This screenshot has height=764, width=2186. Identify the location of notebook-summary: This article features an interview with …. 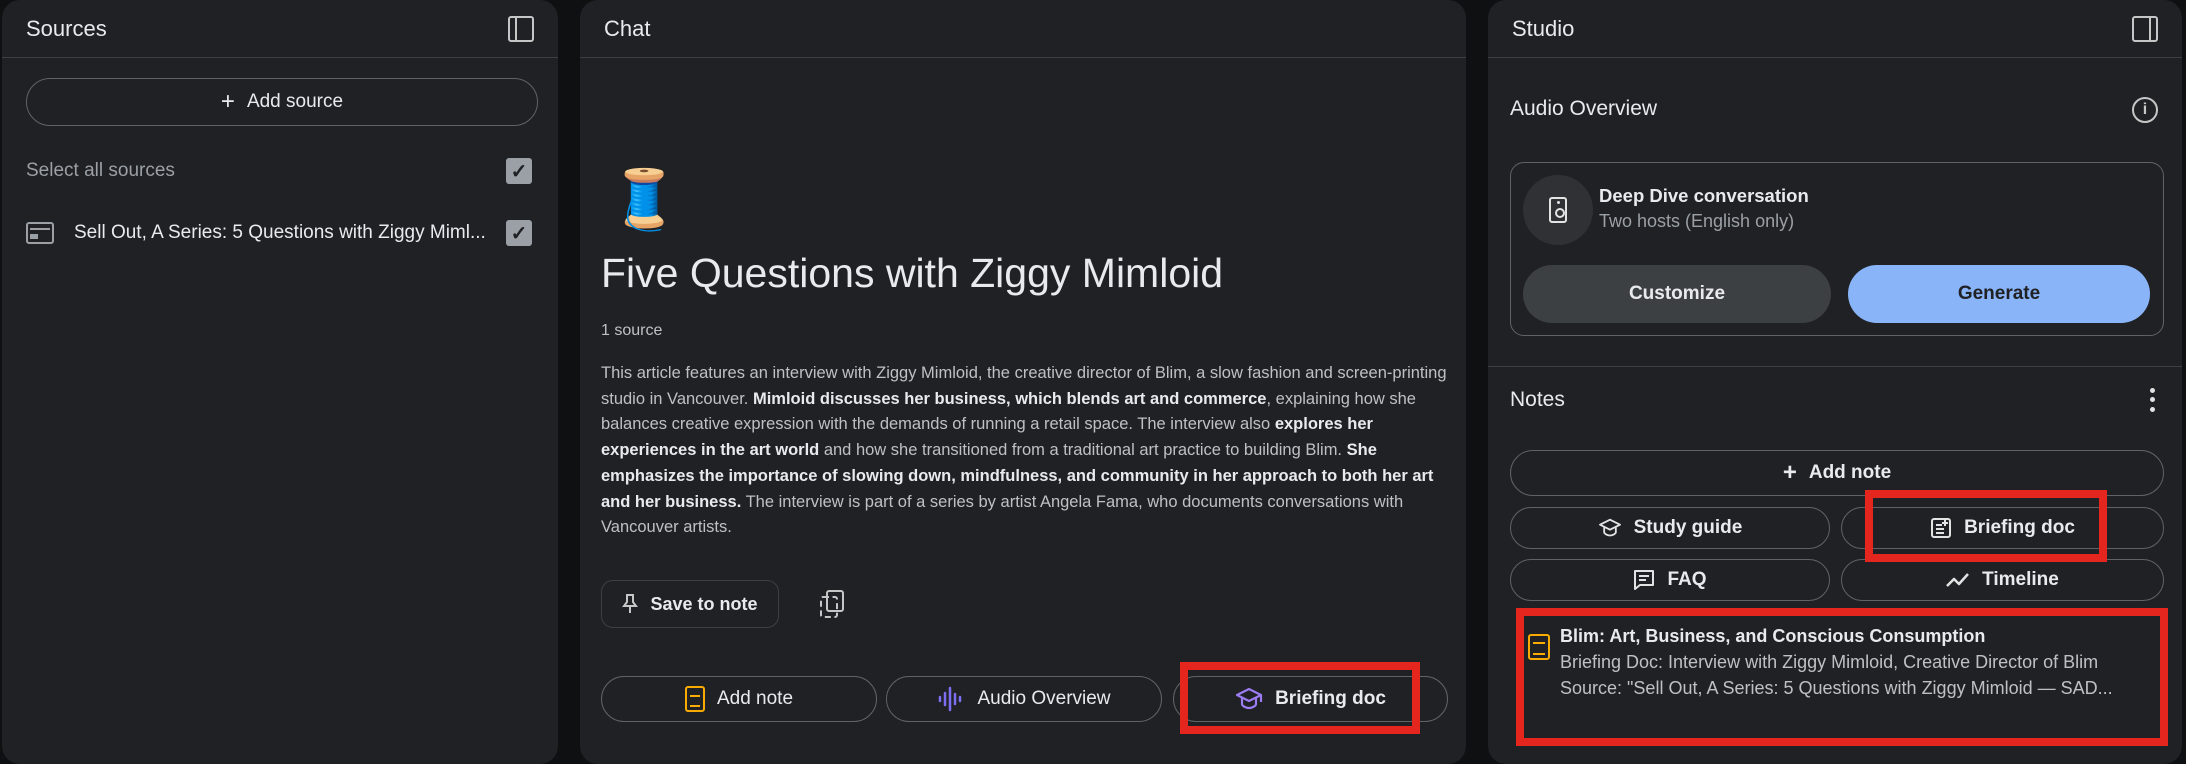
(1024, 450).